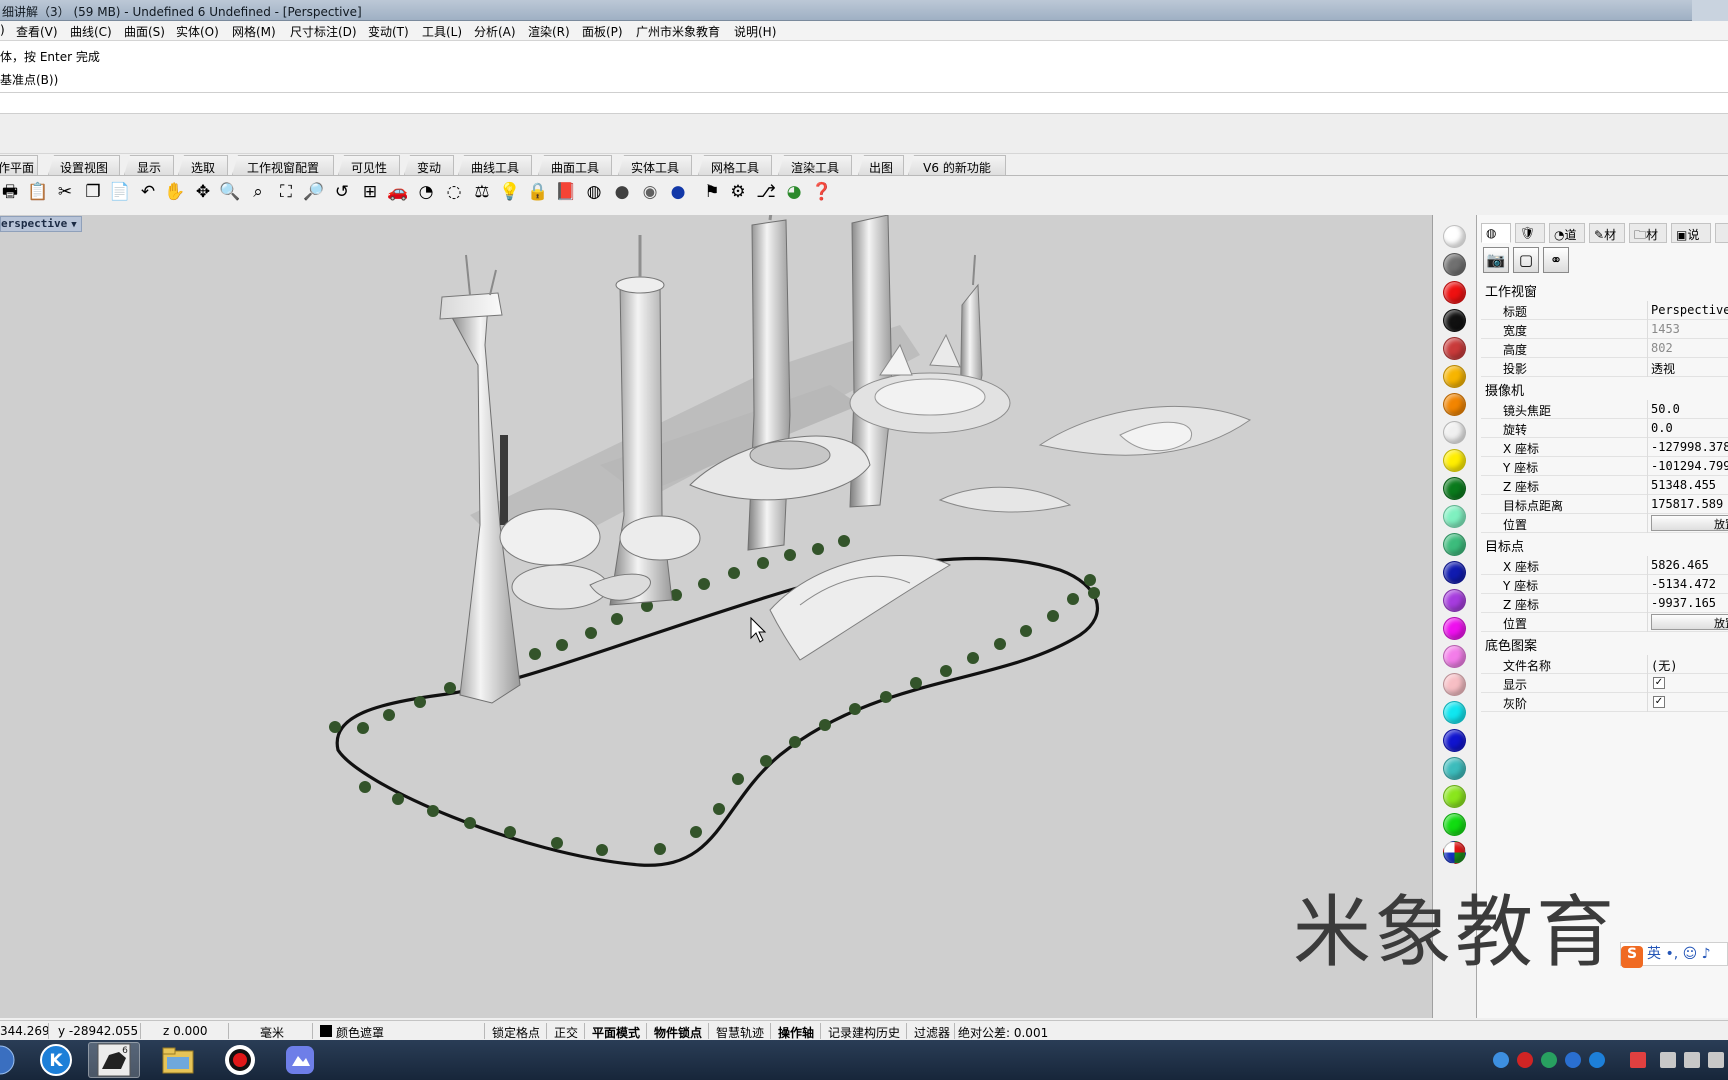  Describe the element at coordinates (1683, 485) in the screenshot. I see `prop-value: 51348.455` at that location.